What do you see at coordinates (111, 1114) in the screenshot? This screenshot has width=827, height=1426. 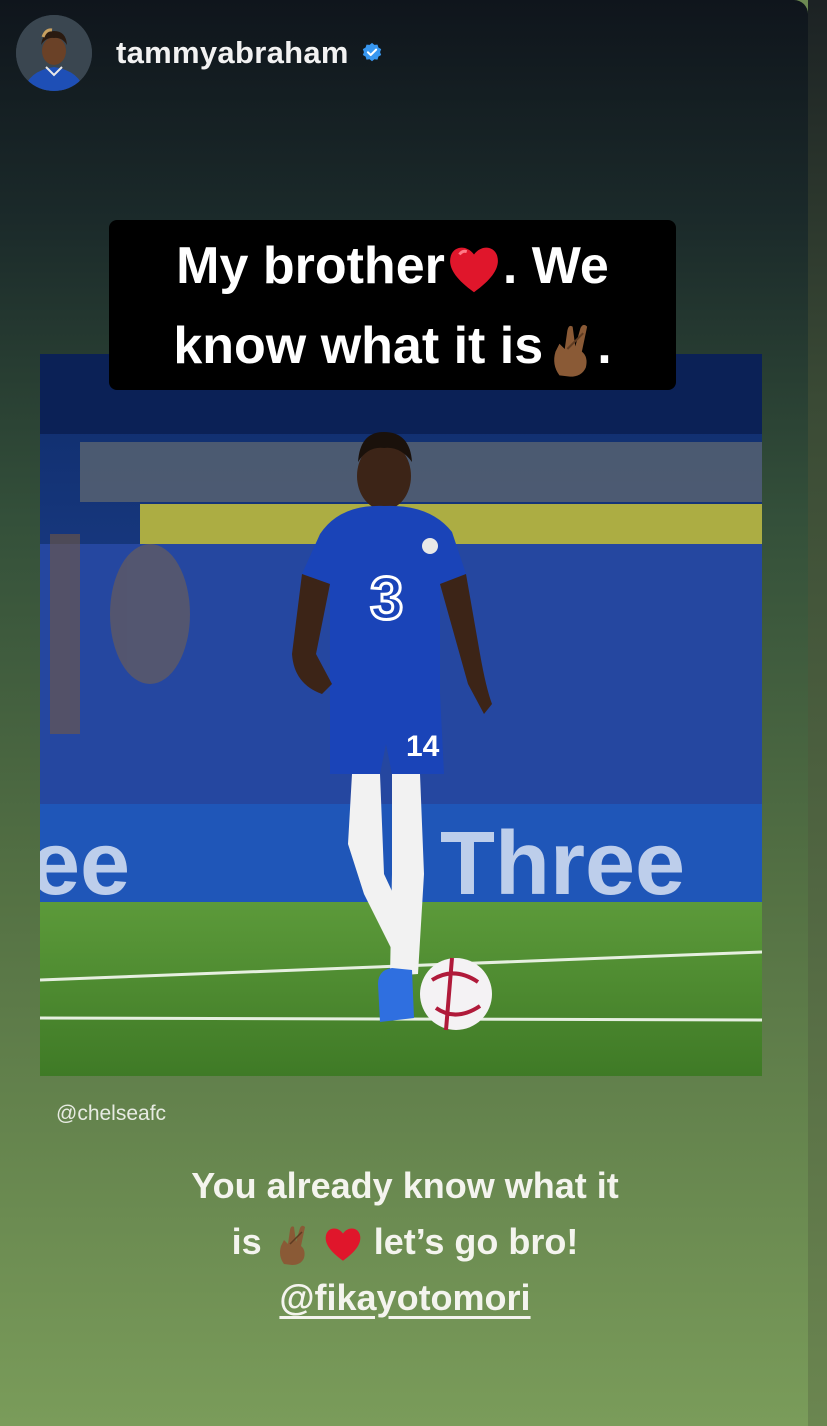 I see `post-credit: @chelseafc` at bounding box center [111, 1114].